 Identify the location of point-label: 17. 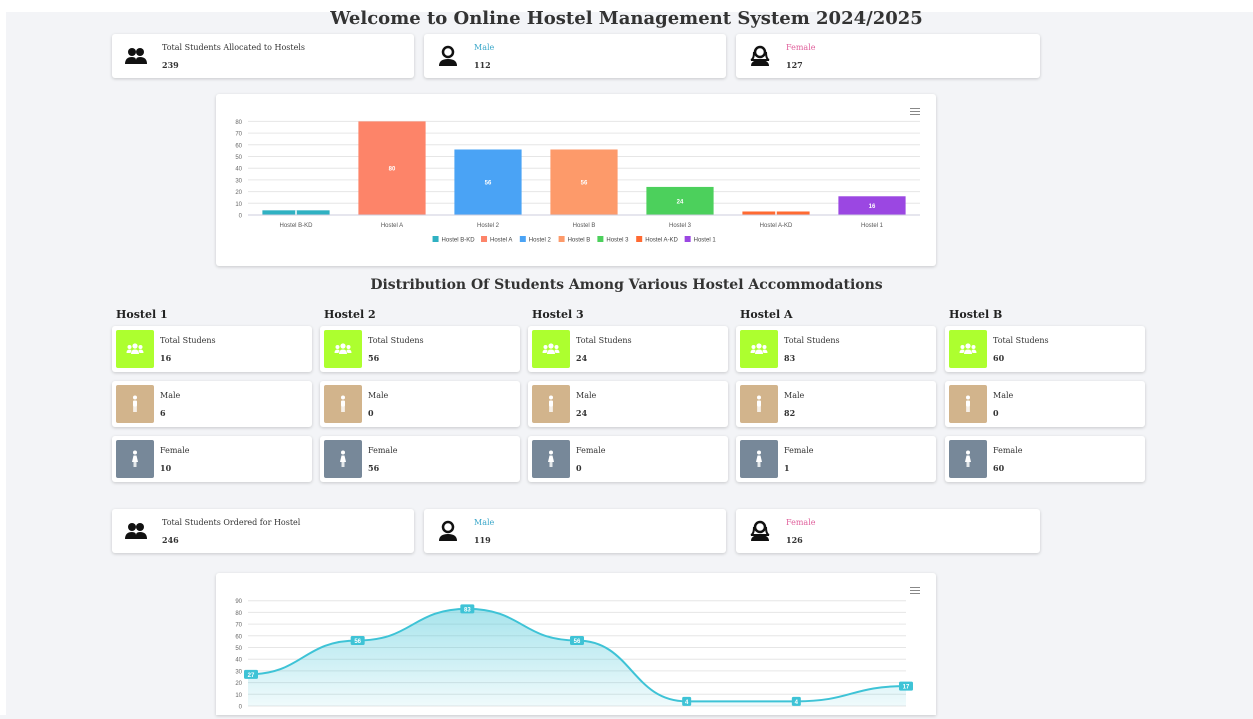
(906, 688).